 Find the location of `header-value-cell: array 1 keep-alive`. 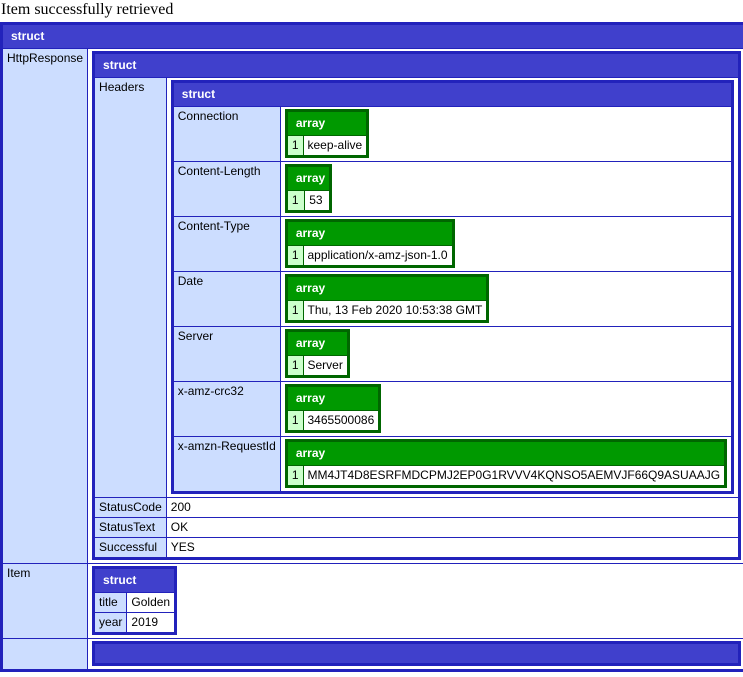

header-value-cell: array 1 keep-alive is located at coordinates (506, 134).